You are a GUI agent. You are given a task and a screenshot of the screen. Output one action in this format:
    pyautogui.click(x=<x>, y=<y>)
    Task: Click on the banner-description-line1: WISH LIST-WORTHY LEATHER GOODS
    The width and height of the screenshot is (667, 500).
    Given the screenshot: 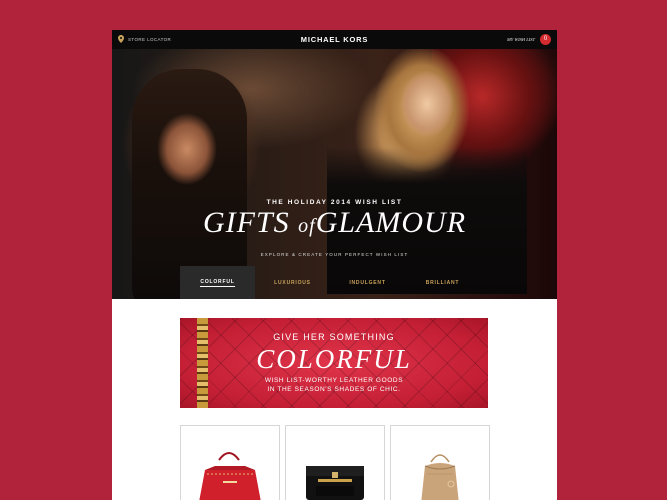 What is the action you would take?
    pyautogui.click(x=334, y=380)
    